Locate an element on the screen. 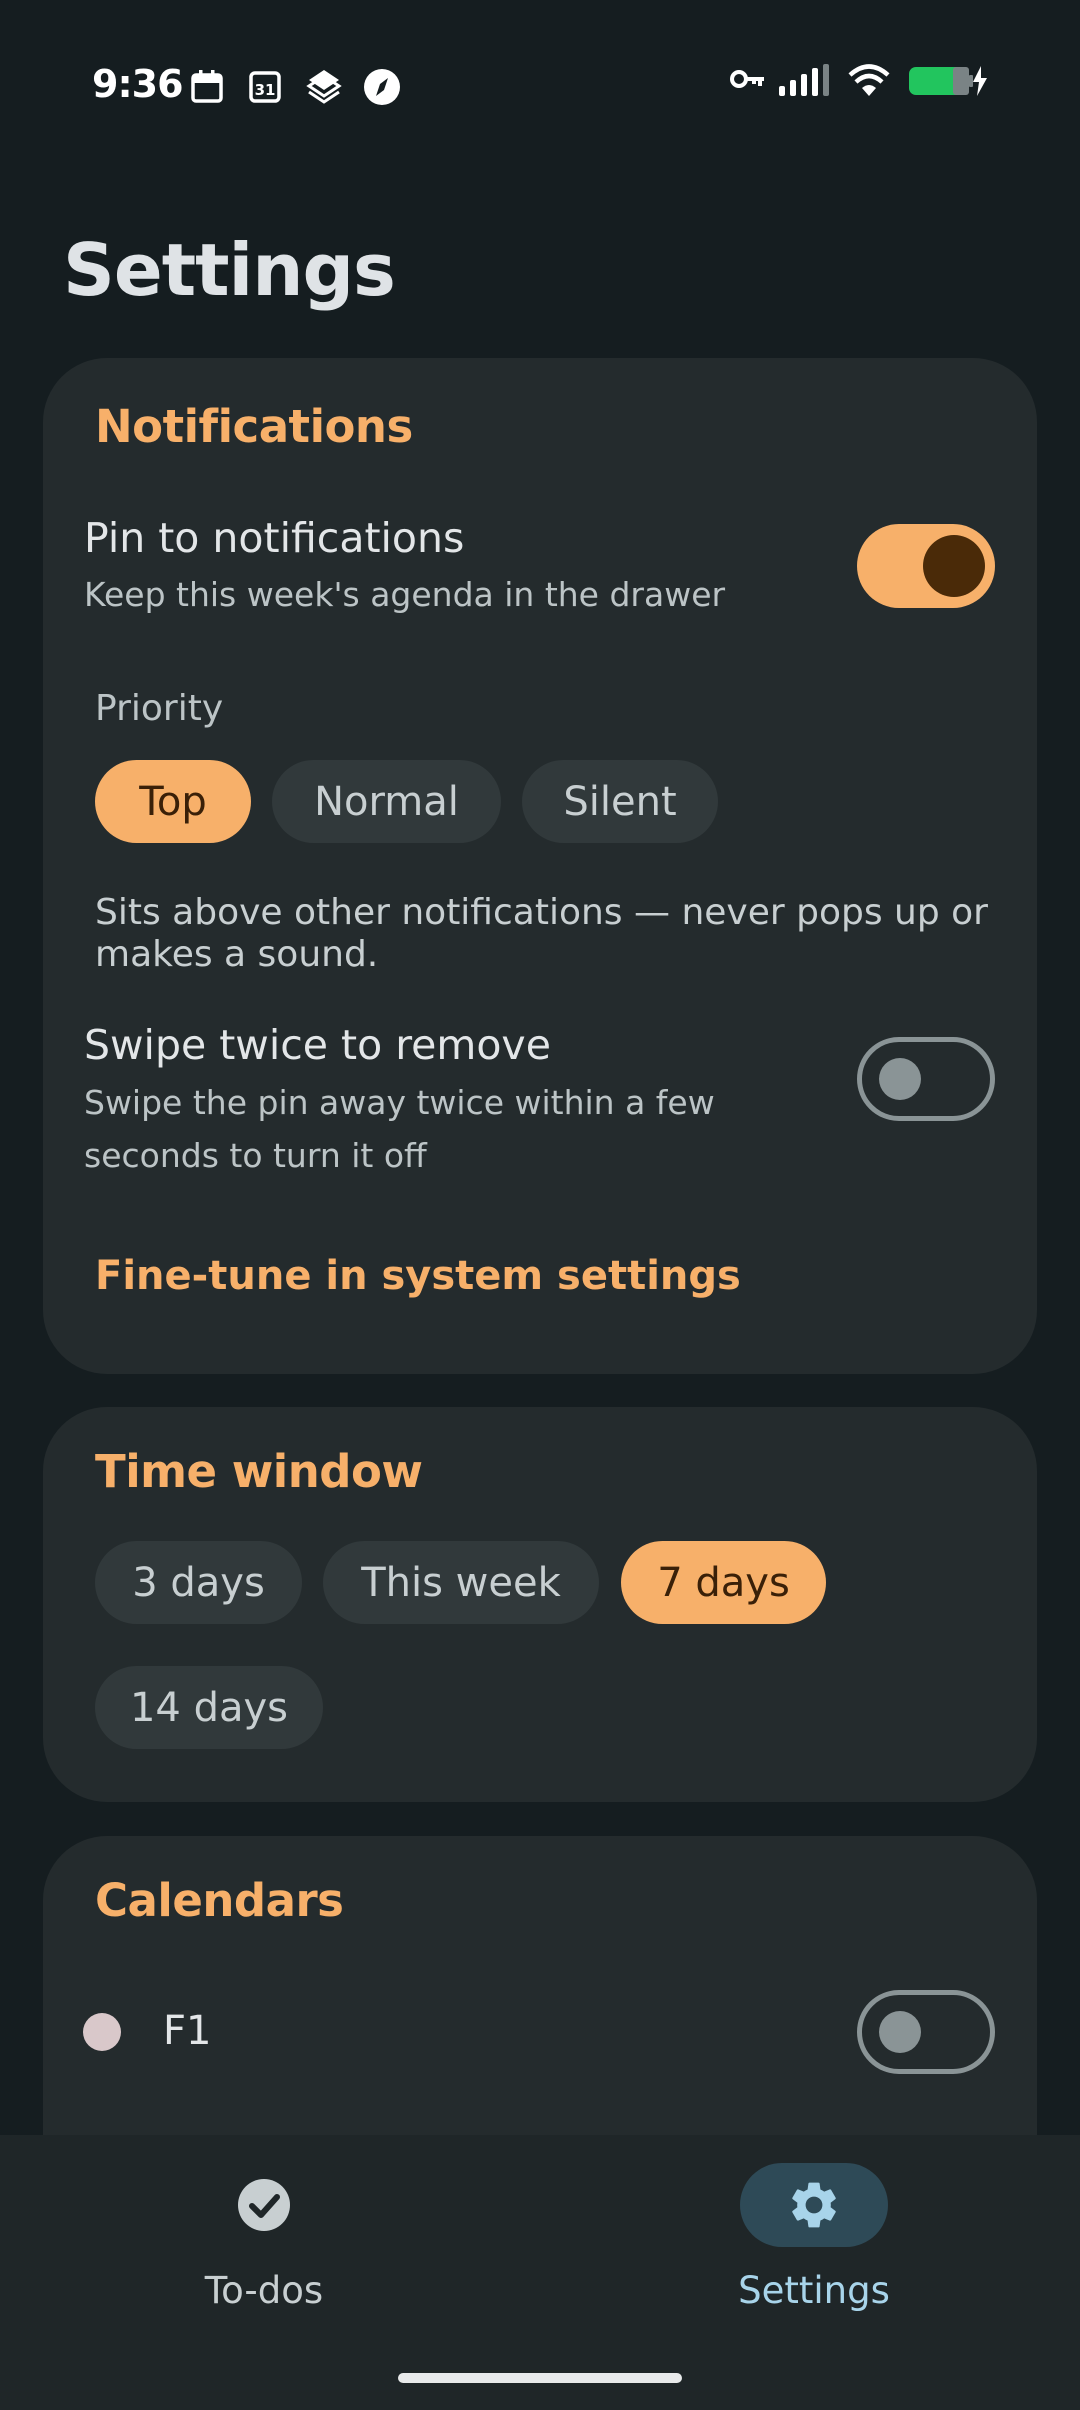  calendar-color-dot is located at coordinates (102, 2032).